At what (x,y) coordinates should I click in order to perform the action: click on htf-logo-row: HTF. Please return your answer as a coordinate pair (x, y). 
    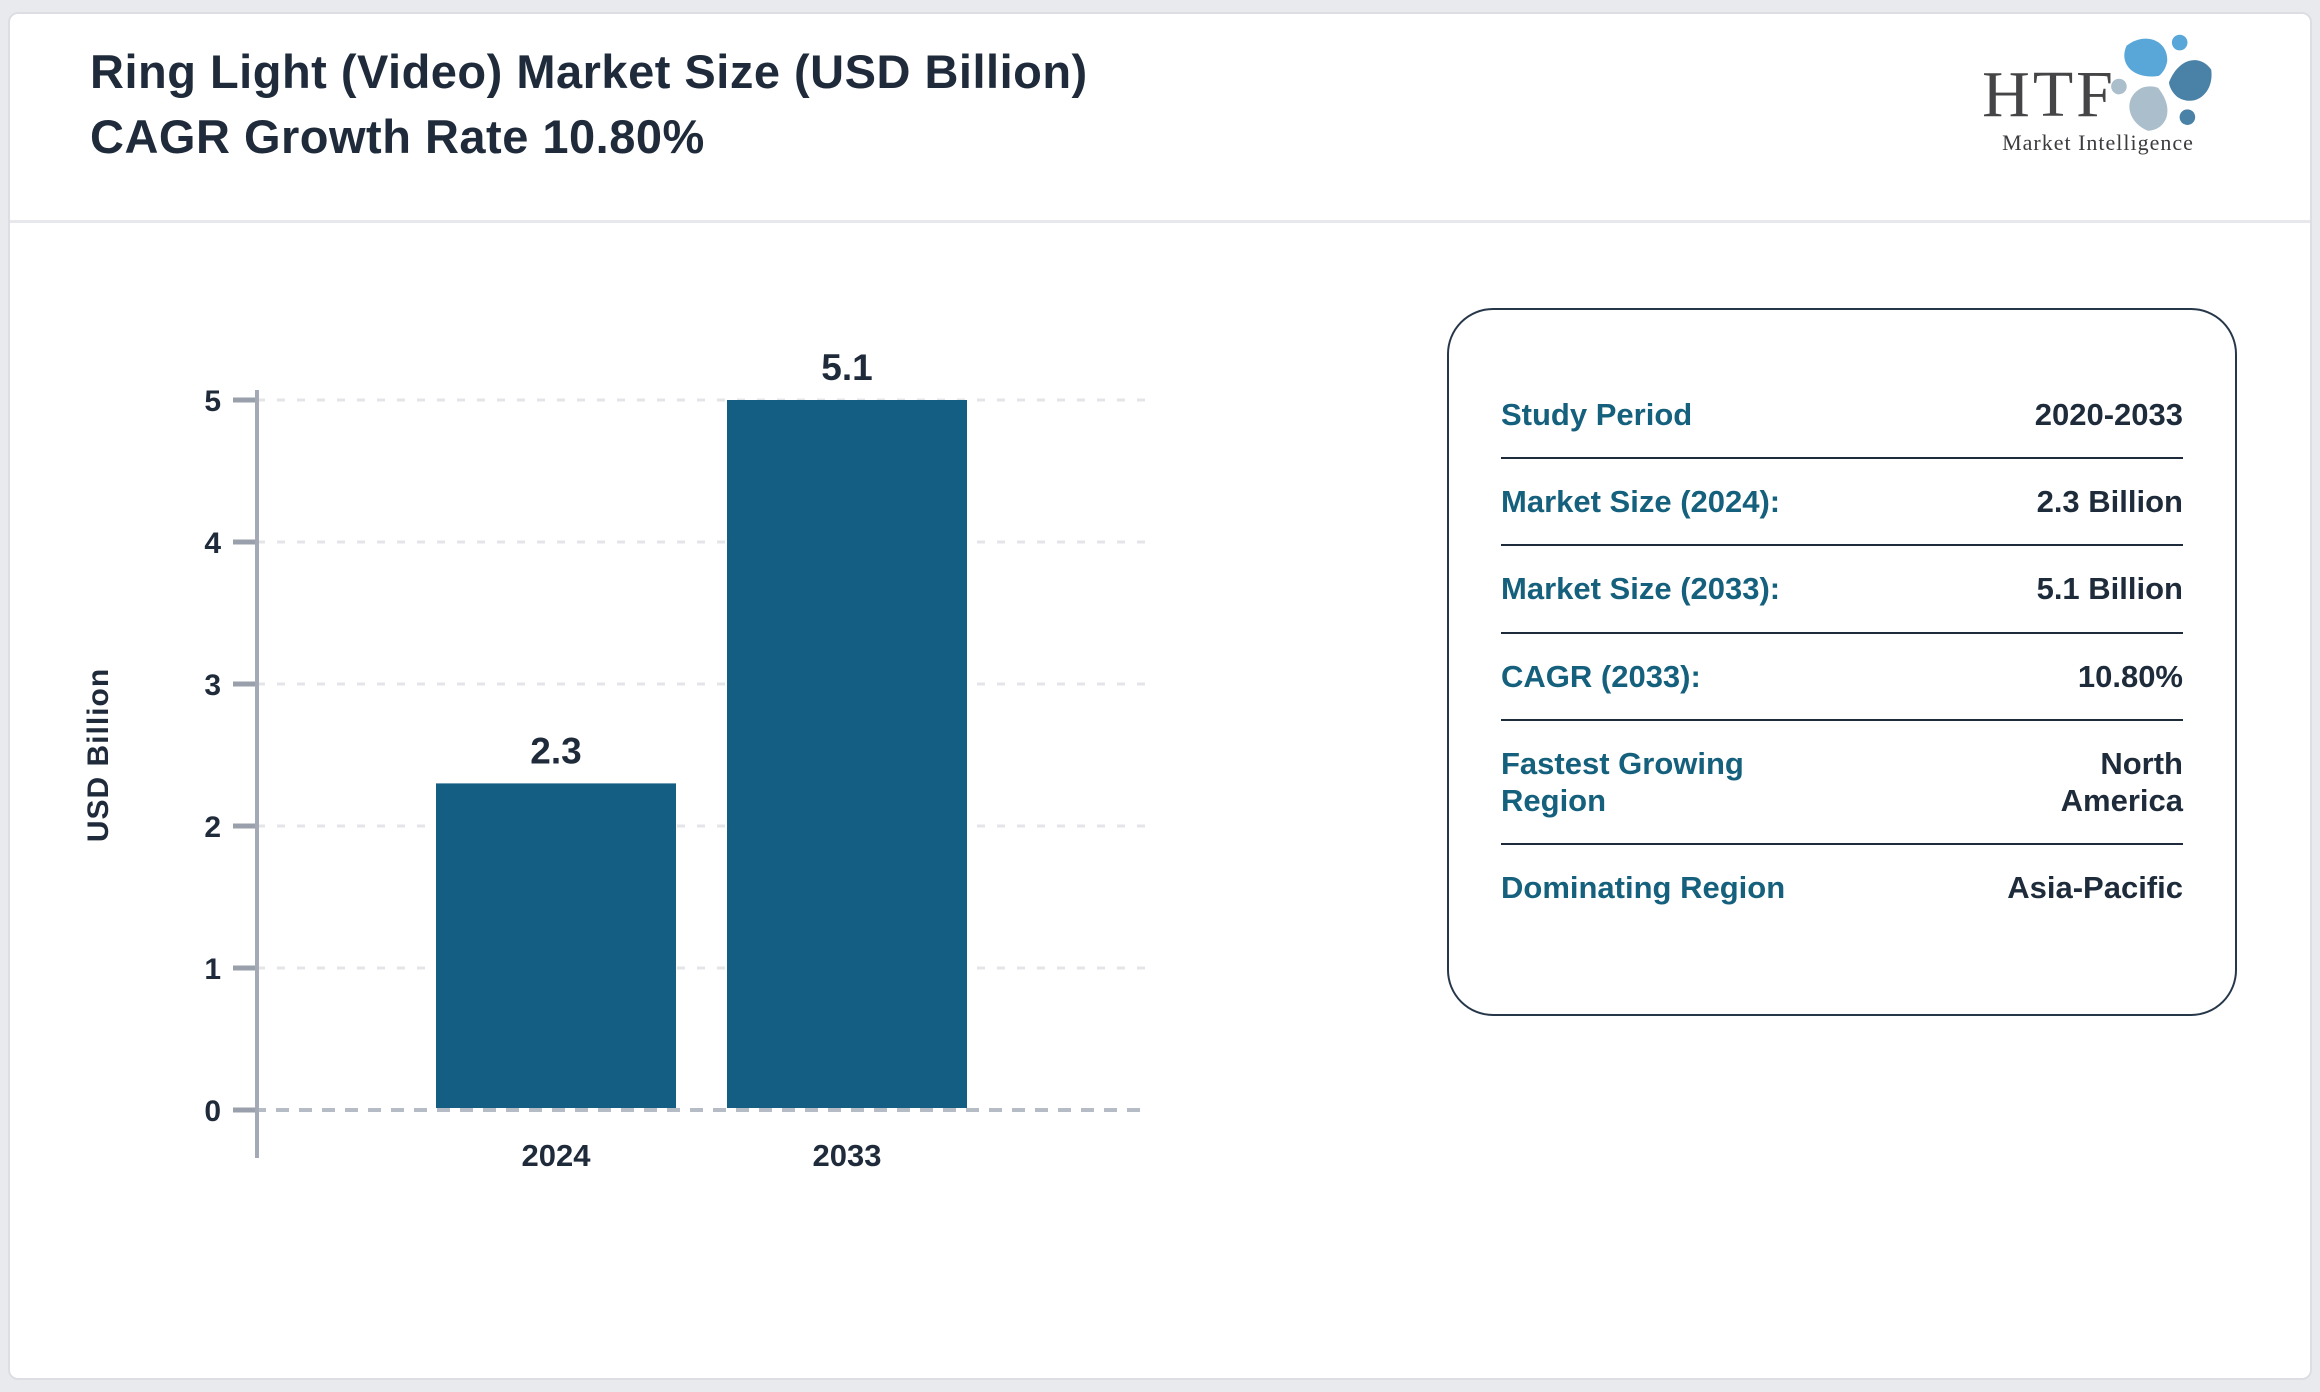
    Looking at the image, I should click on (2098, 79).